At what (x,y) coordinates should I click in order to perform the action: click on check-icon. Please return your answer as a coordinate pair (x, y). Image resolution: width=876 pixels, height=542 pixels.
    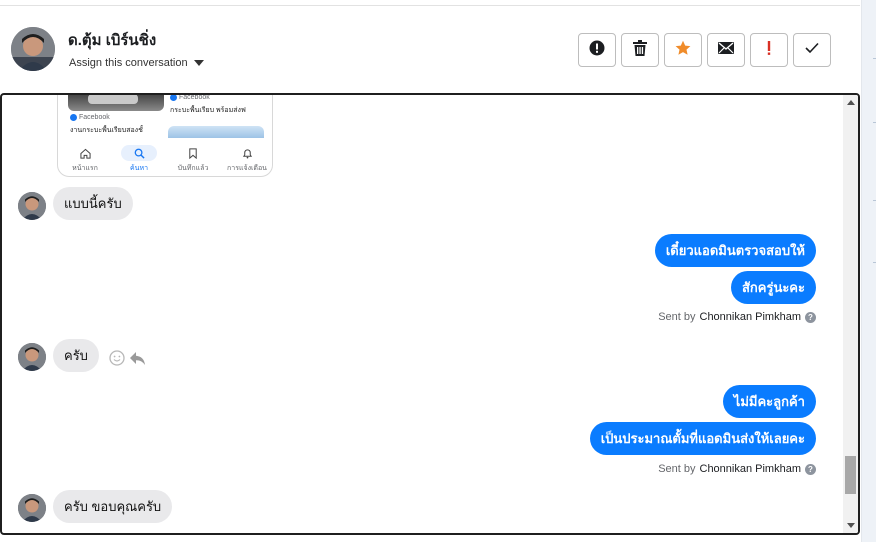
    Looking at the image, I should click on (812, 50).